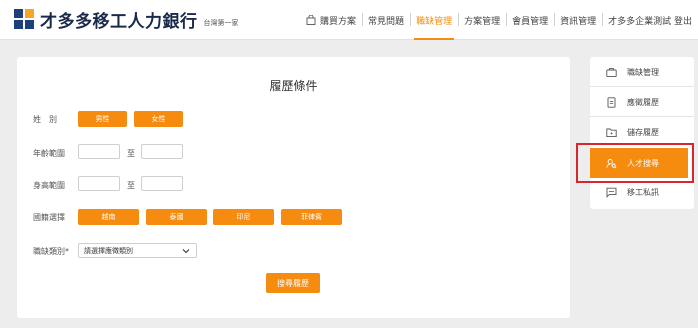 The height and width of the screenshot is (328, 698). What do you see at coordinates (162, 183) in the screenshot?
I see `height-max-input` at bounding box center [162, 183].